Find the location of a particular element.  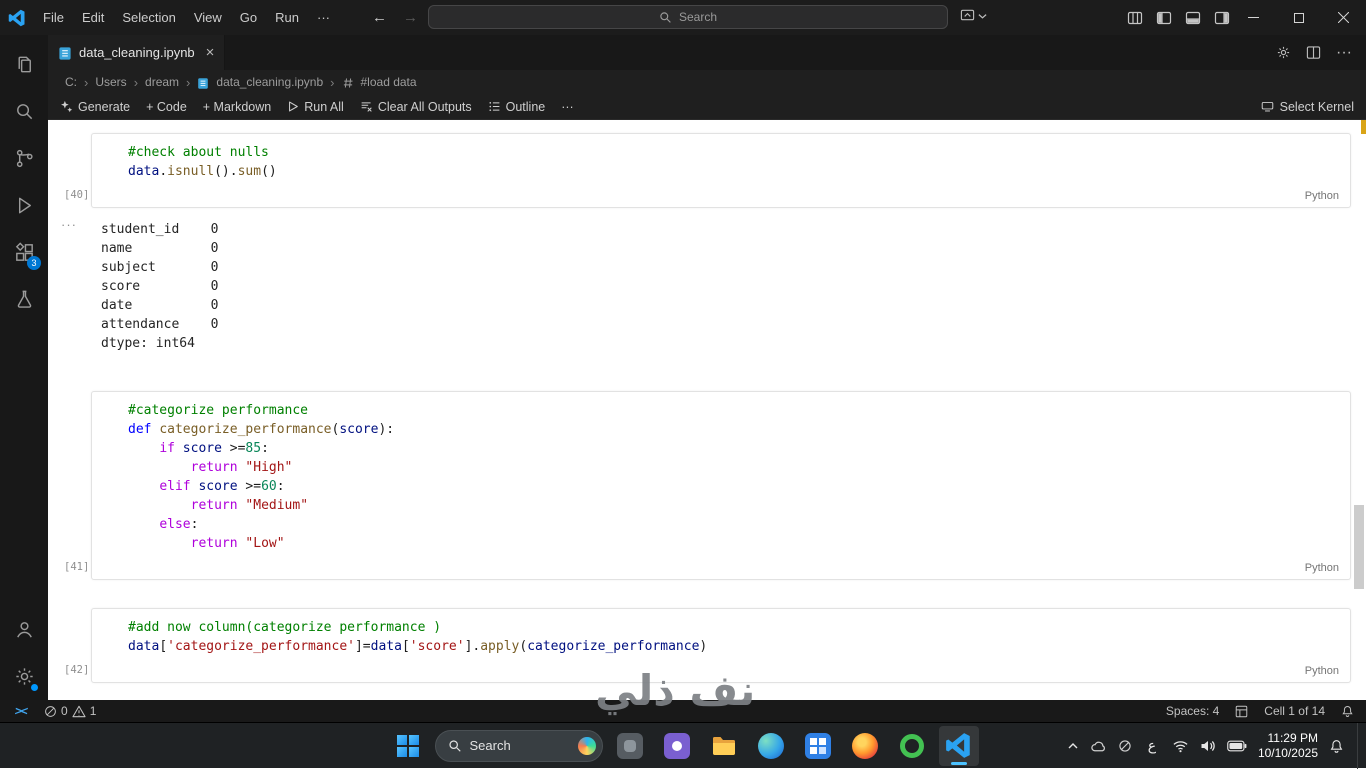

file-explorer-icon is located at coordinates (724, 746).